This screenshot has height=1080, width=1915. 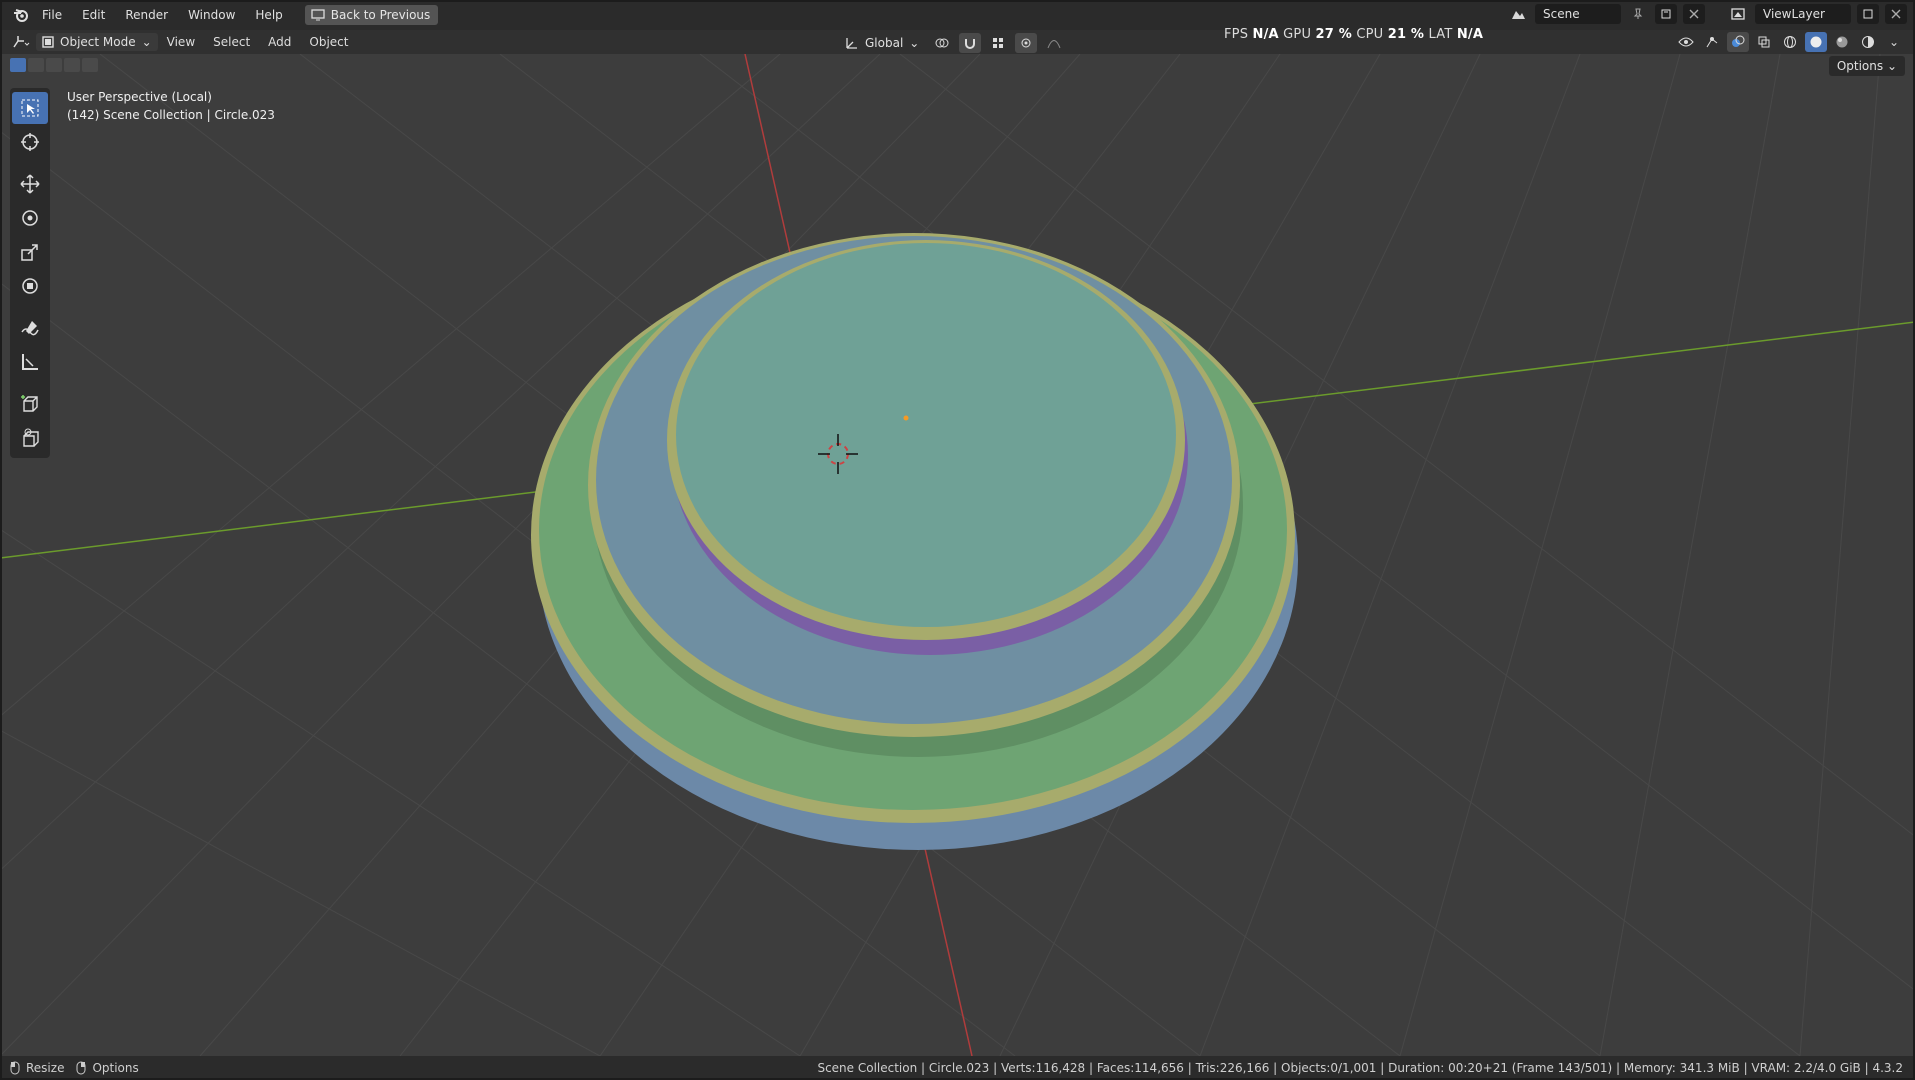 What do you see at coordinates (1518, 14) in the screenshot?
I see `scene-selector-icon` at bounding box center [1518, 14].